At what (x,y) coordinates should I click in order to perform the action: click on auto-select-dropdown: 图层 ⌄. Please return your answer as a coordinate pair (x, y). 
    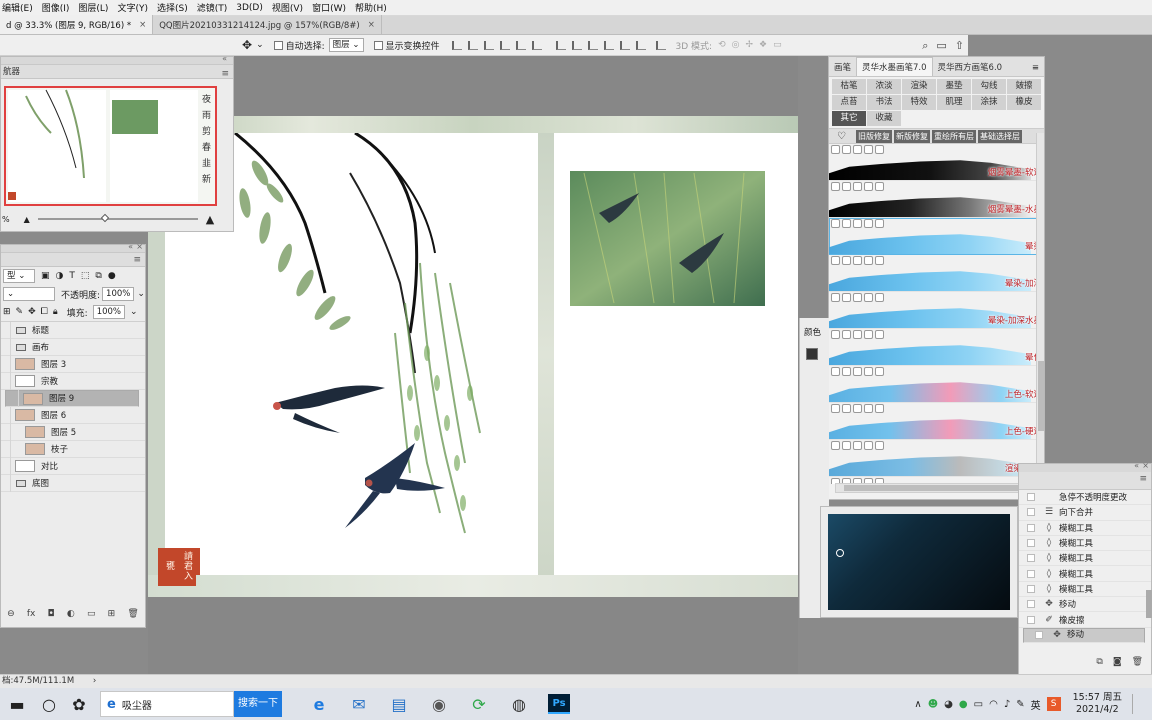
    Looking at the image, I should click on (346, 45).